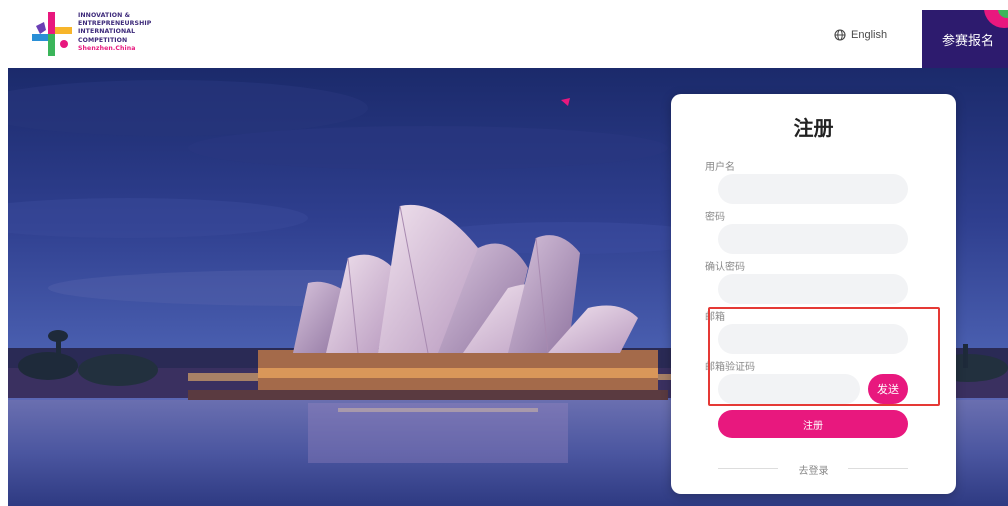 This screenshot has height=506, width=1008. Describe the element at coordinates (813, 128) in the screenshot. I see `form-title: 注册` at that location.